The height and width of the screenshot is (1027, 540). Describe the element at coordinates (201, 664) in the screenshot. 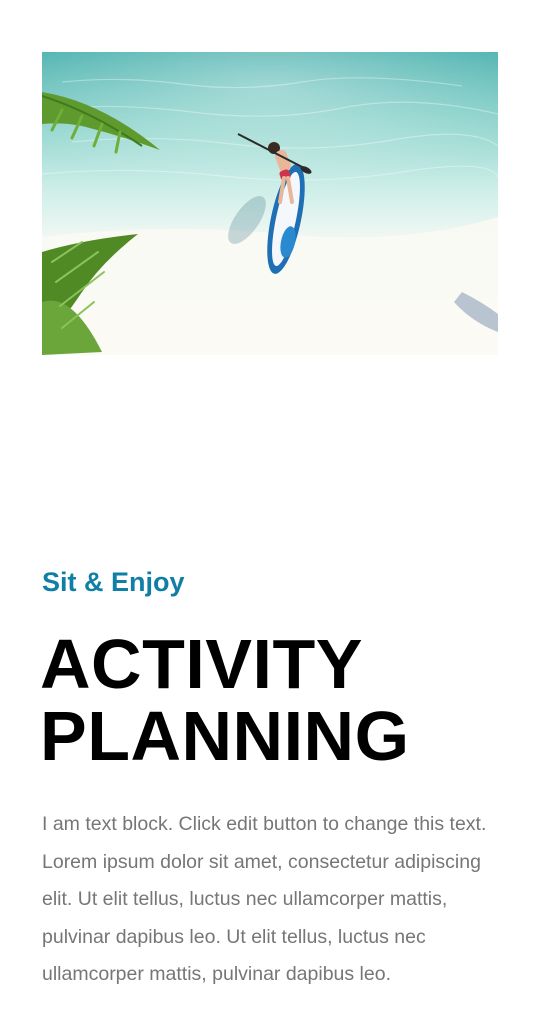

I see `section-title-line-1: ACTIVITY` at that location.